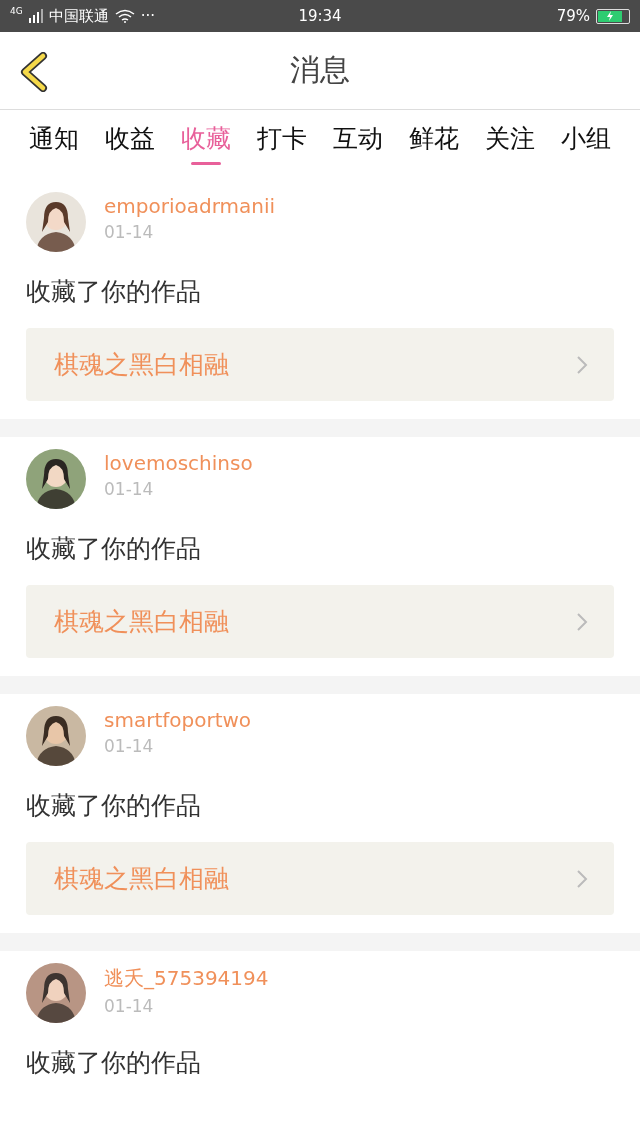  Describe the element at coordinates (510, 137) in the screenshot. I see `tab: 关注` at that location.